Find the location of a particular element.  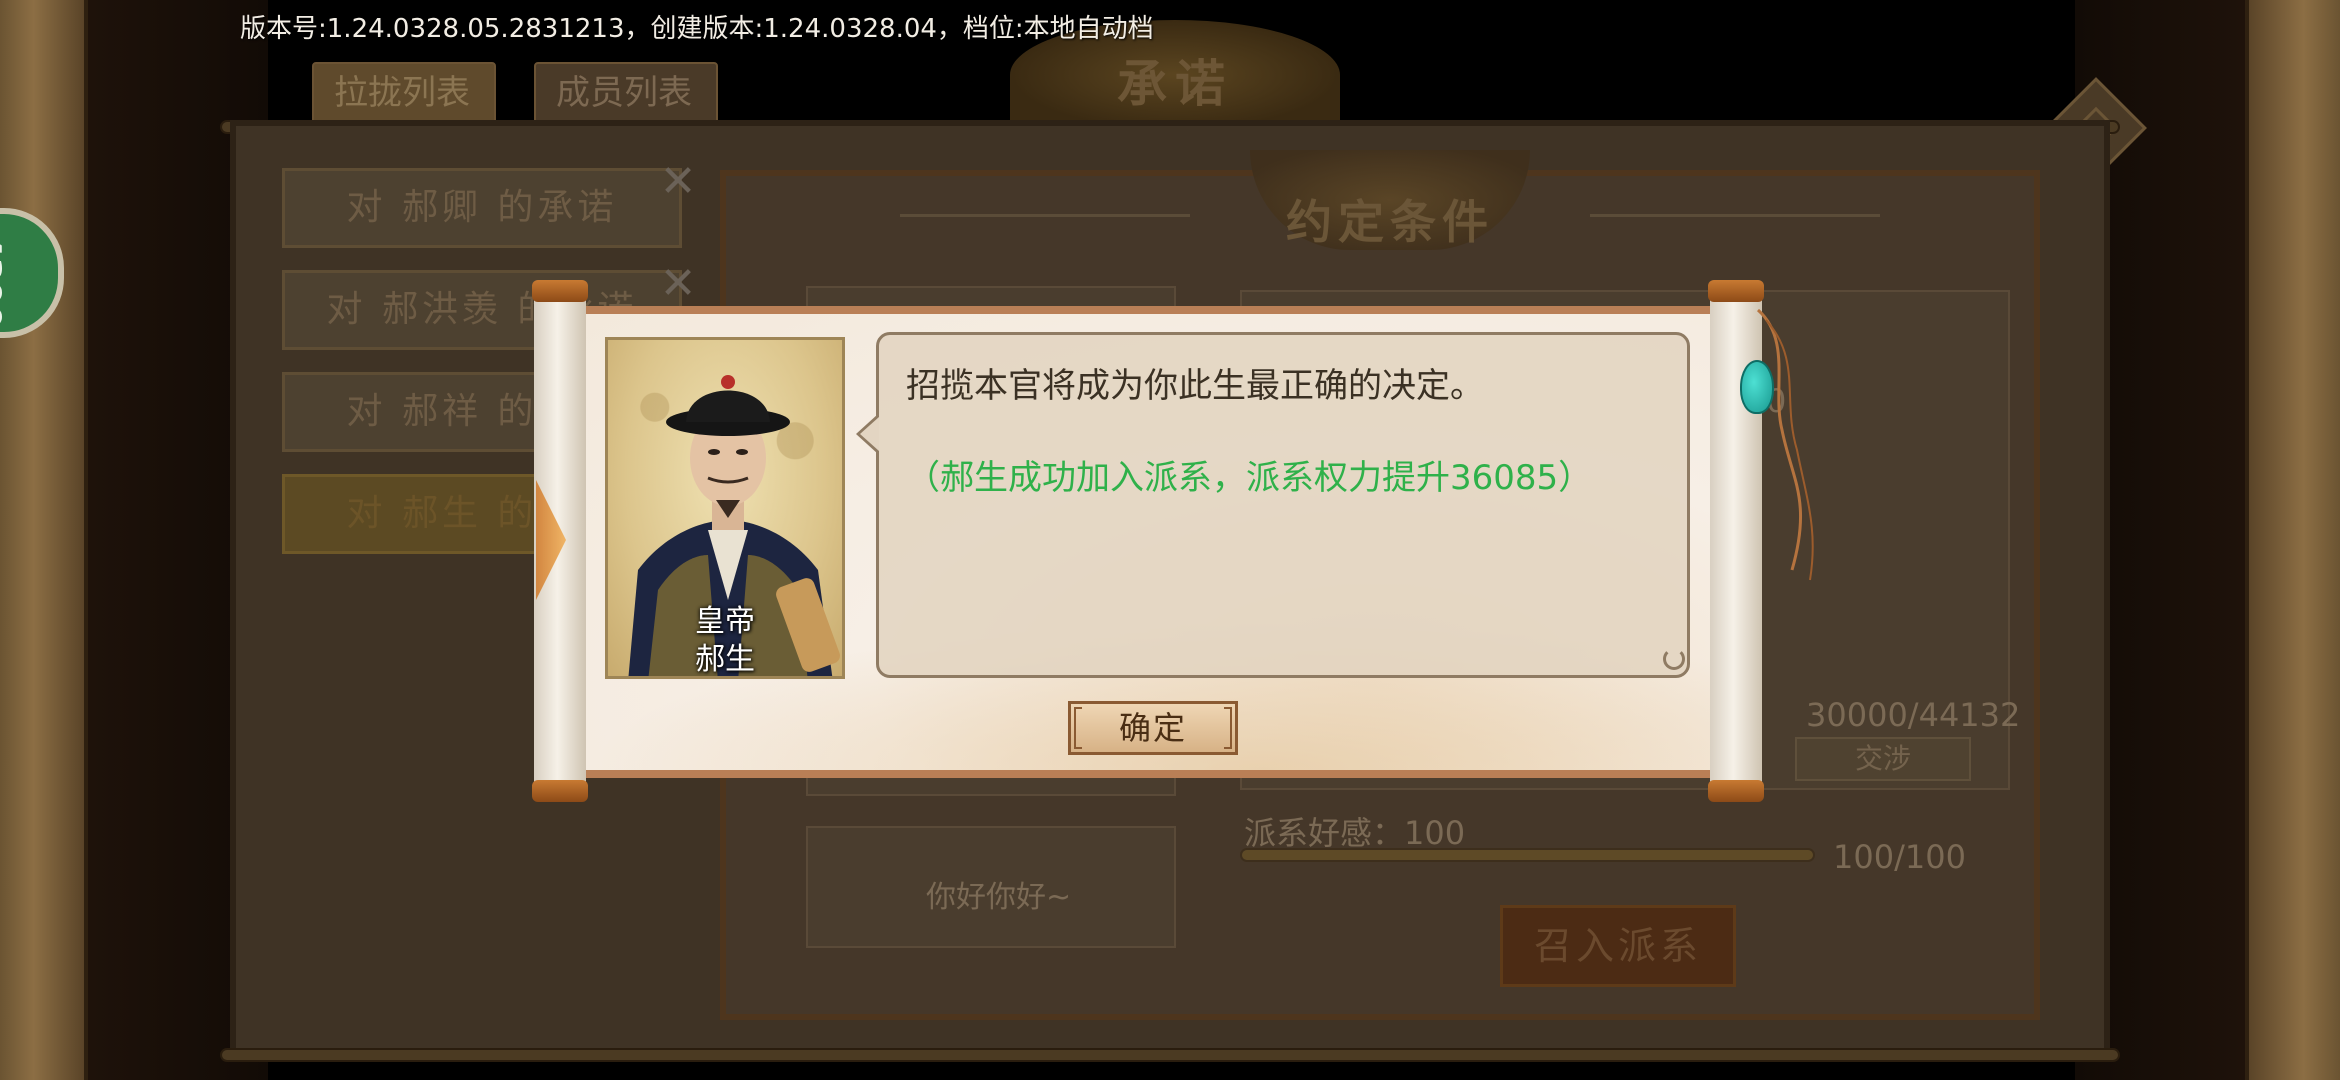

right-frame-edge is located at coordinates (2292, 540).